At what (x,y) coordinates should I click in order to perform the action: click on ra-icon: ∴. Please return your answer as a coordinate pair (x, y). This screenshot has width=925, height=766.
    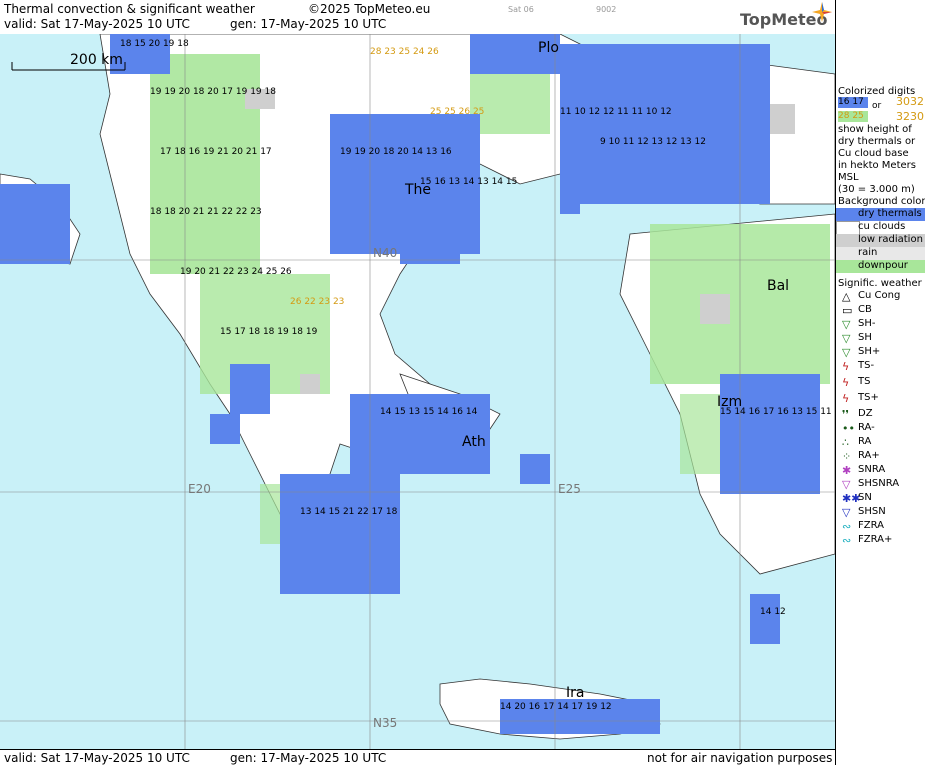
    Looking at the image, I should click on (845, 442).